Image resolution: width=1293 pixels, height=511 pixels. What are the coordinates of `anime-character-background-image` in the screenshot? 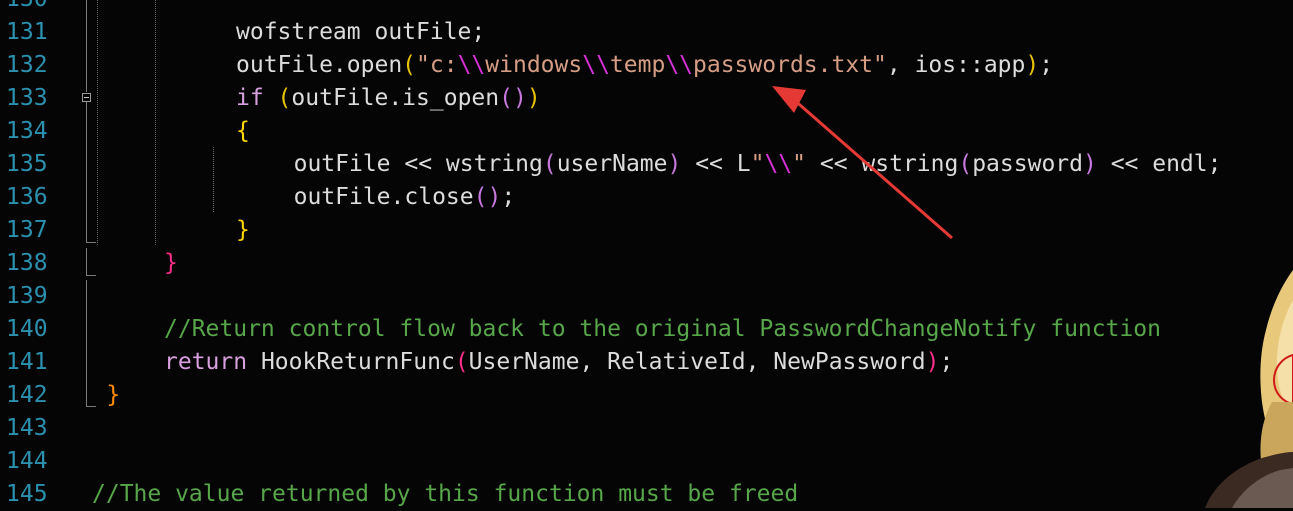 It's located at (1249, 389).